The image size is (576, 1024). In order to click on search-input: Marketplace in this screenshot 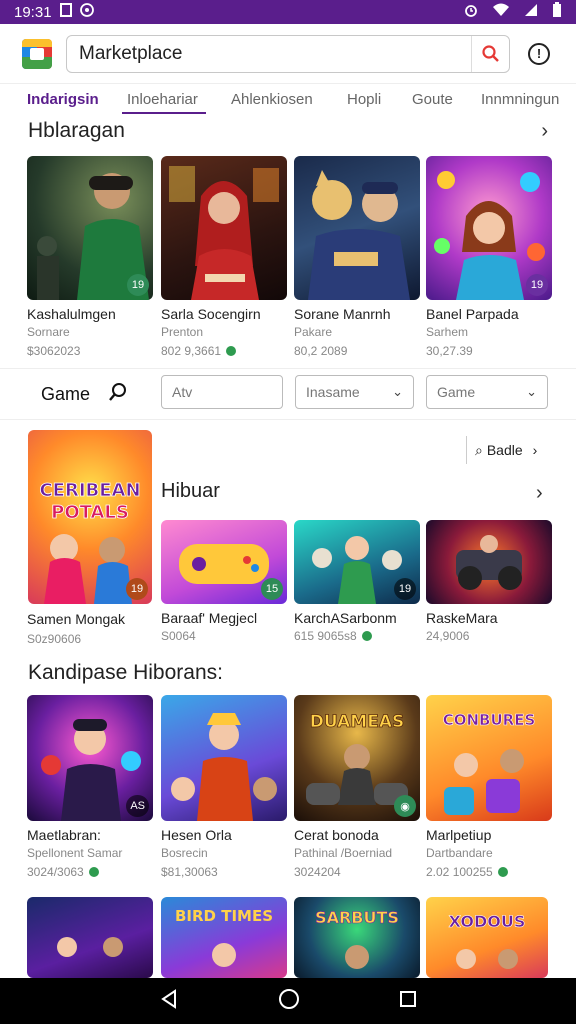, I will do `click(275, 54)`.